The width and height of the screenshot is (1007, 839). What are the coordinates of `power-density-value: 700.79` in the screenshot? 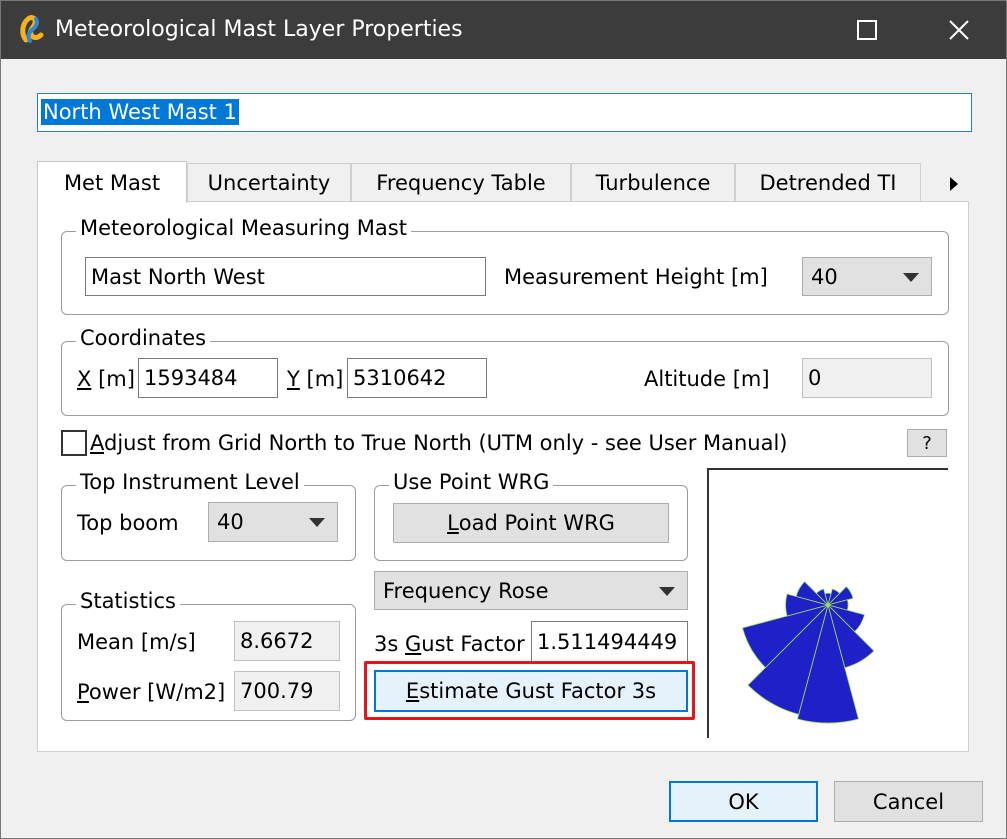 It's located at (287, 691).